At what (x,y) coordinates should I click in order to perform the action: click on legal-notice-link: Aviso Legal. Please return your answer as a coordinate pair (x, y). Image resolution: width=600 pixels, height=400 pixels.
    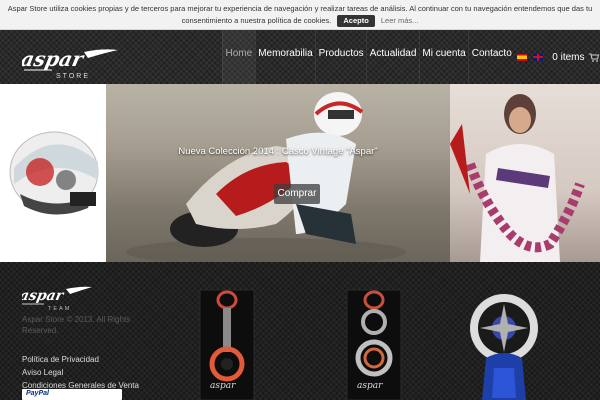
    Looking at the image, I should click on (80, 372).